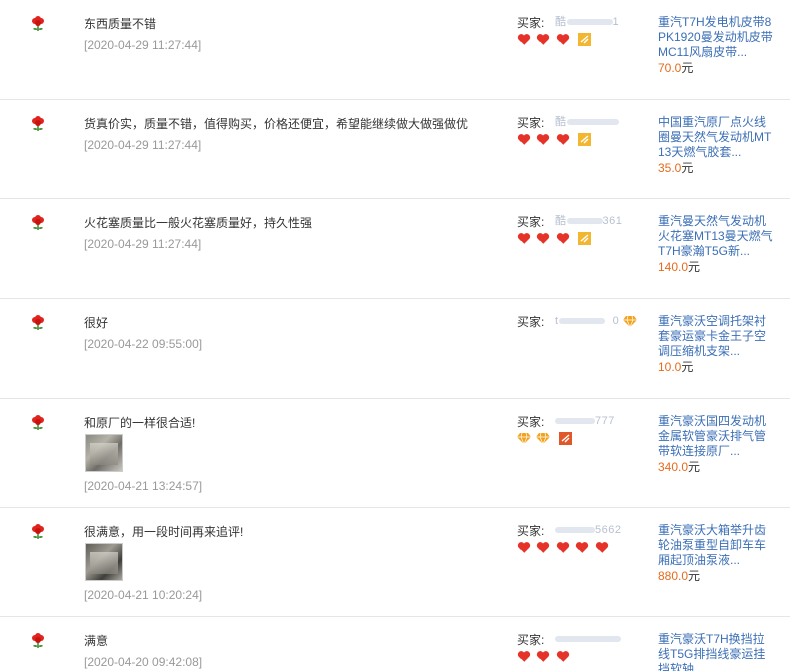 The image size is (790, 671). I want to click on product-price: 70.0元, so click(675, 68).